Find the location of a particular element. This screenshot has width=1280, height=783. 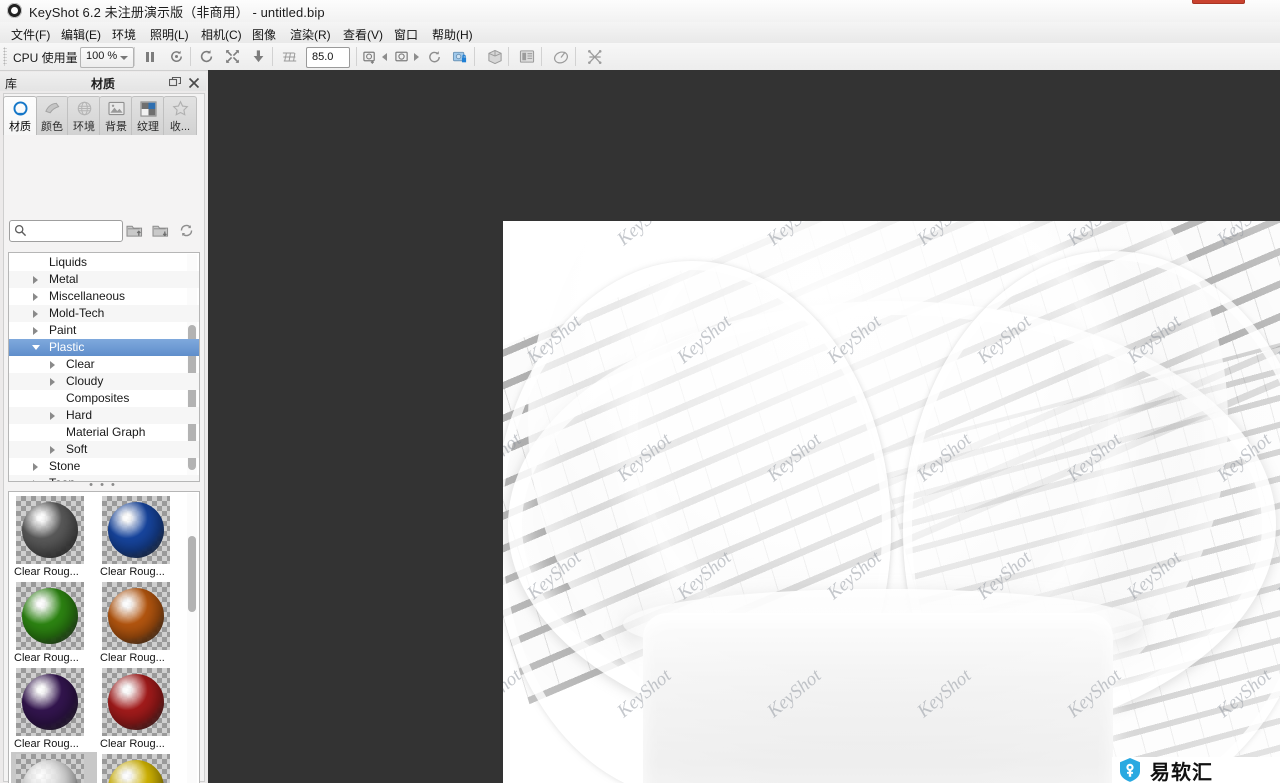

export-folder-button is located at coordinates (160, 230).